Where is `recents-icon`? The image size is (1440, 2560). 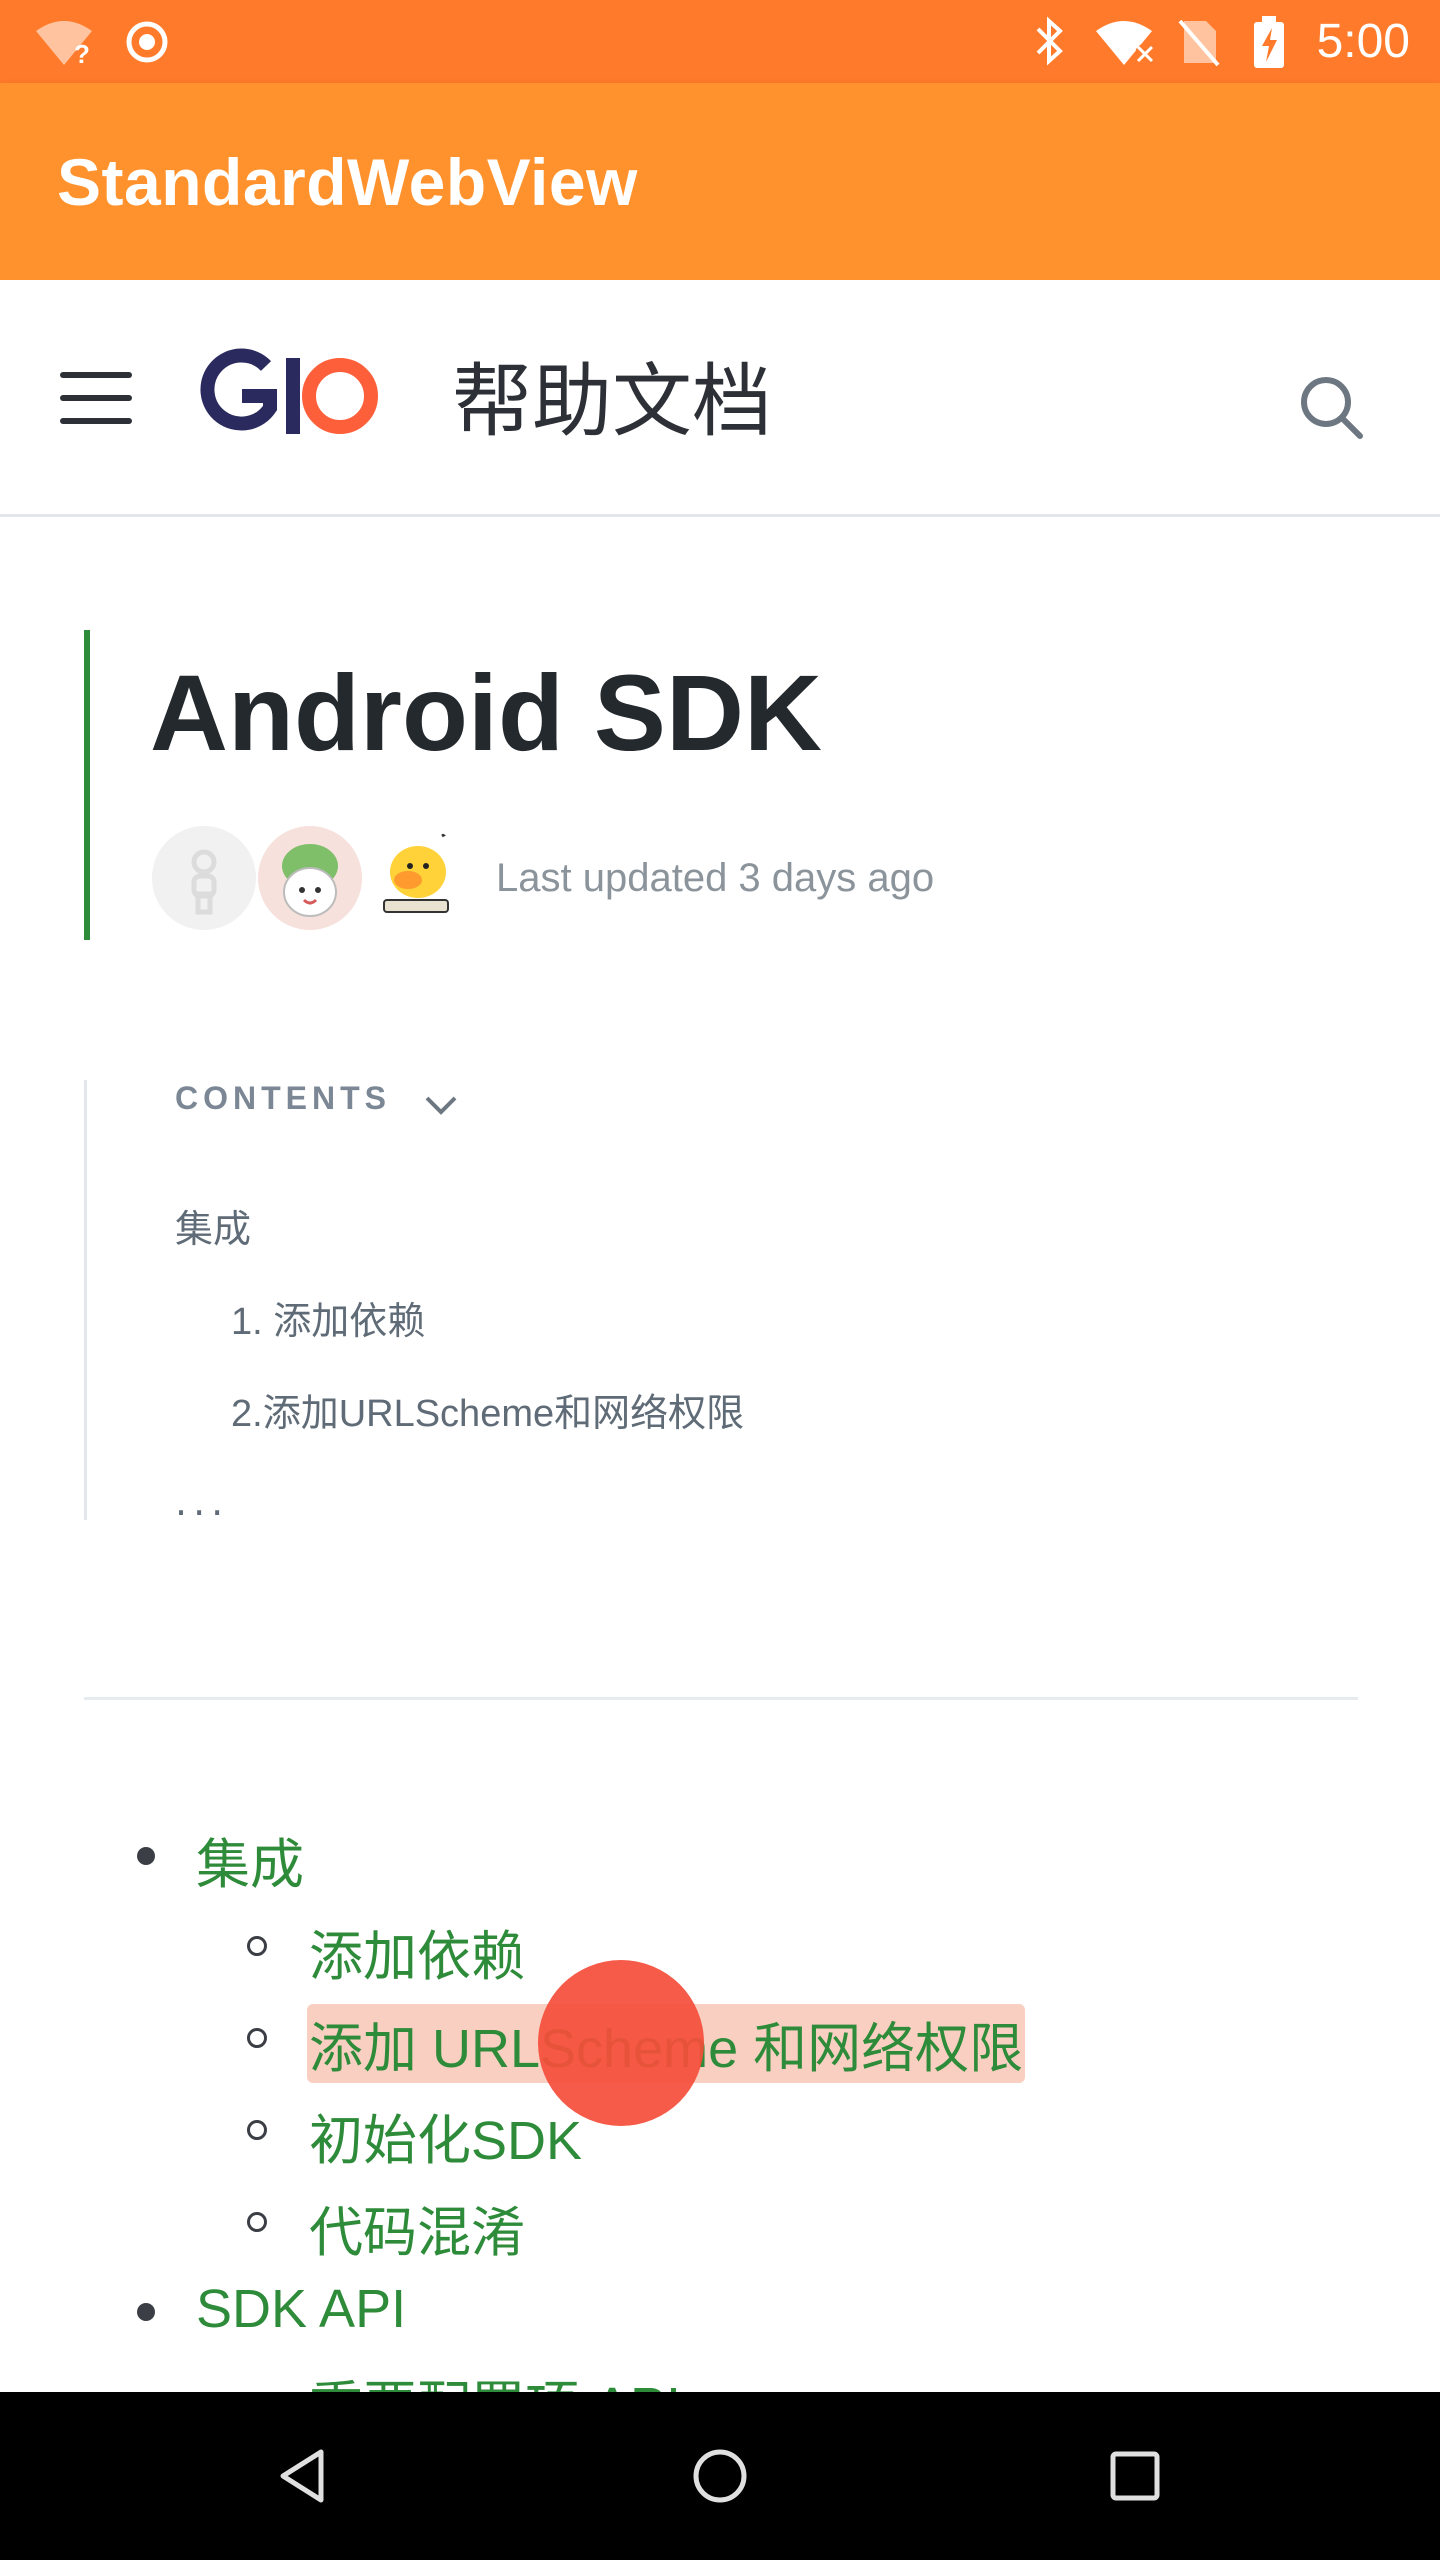
recents-icon is located at coordinates (1135, 2476).